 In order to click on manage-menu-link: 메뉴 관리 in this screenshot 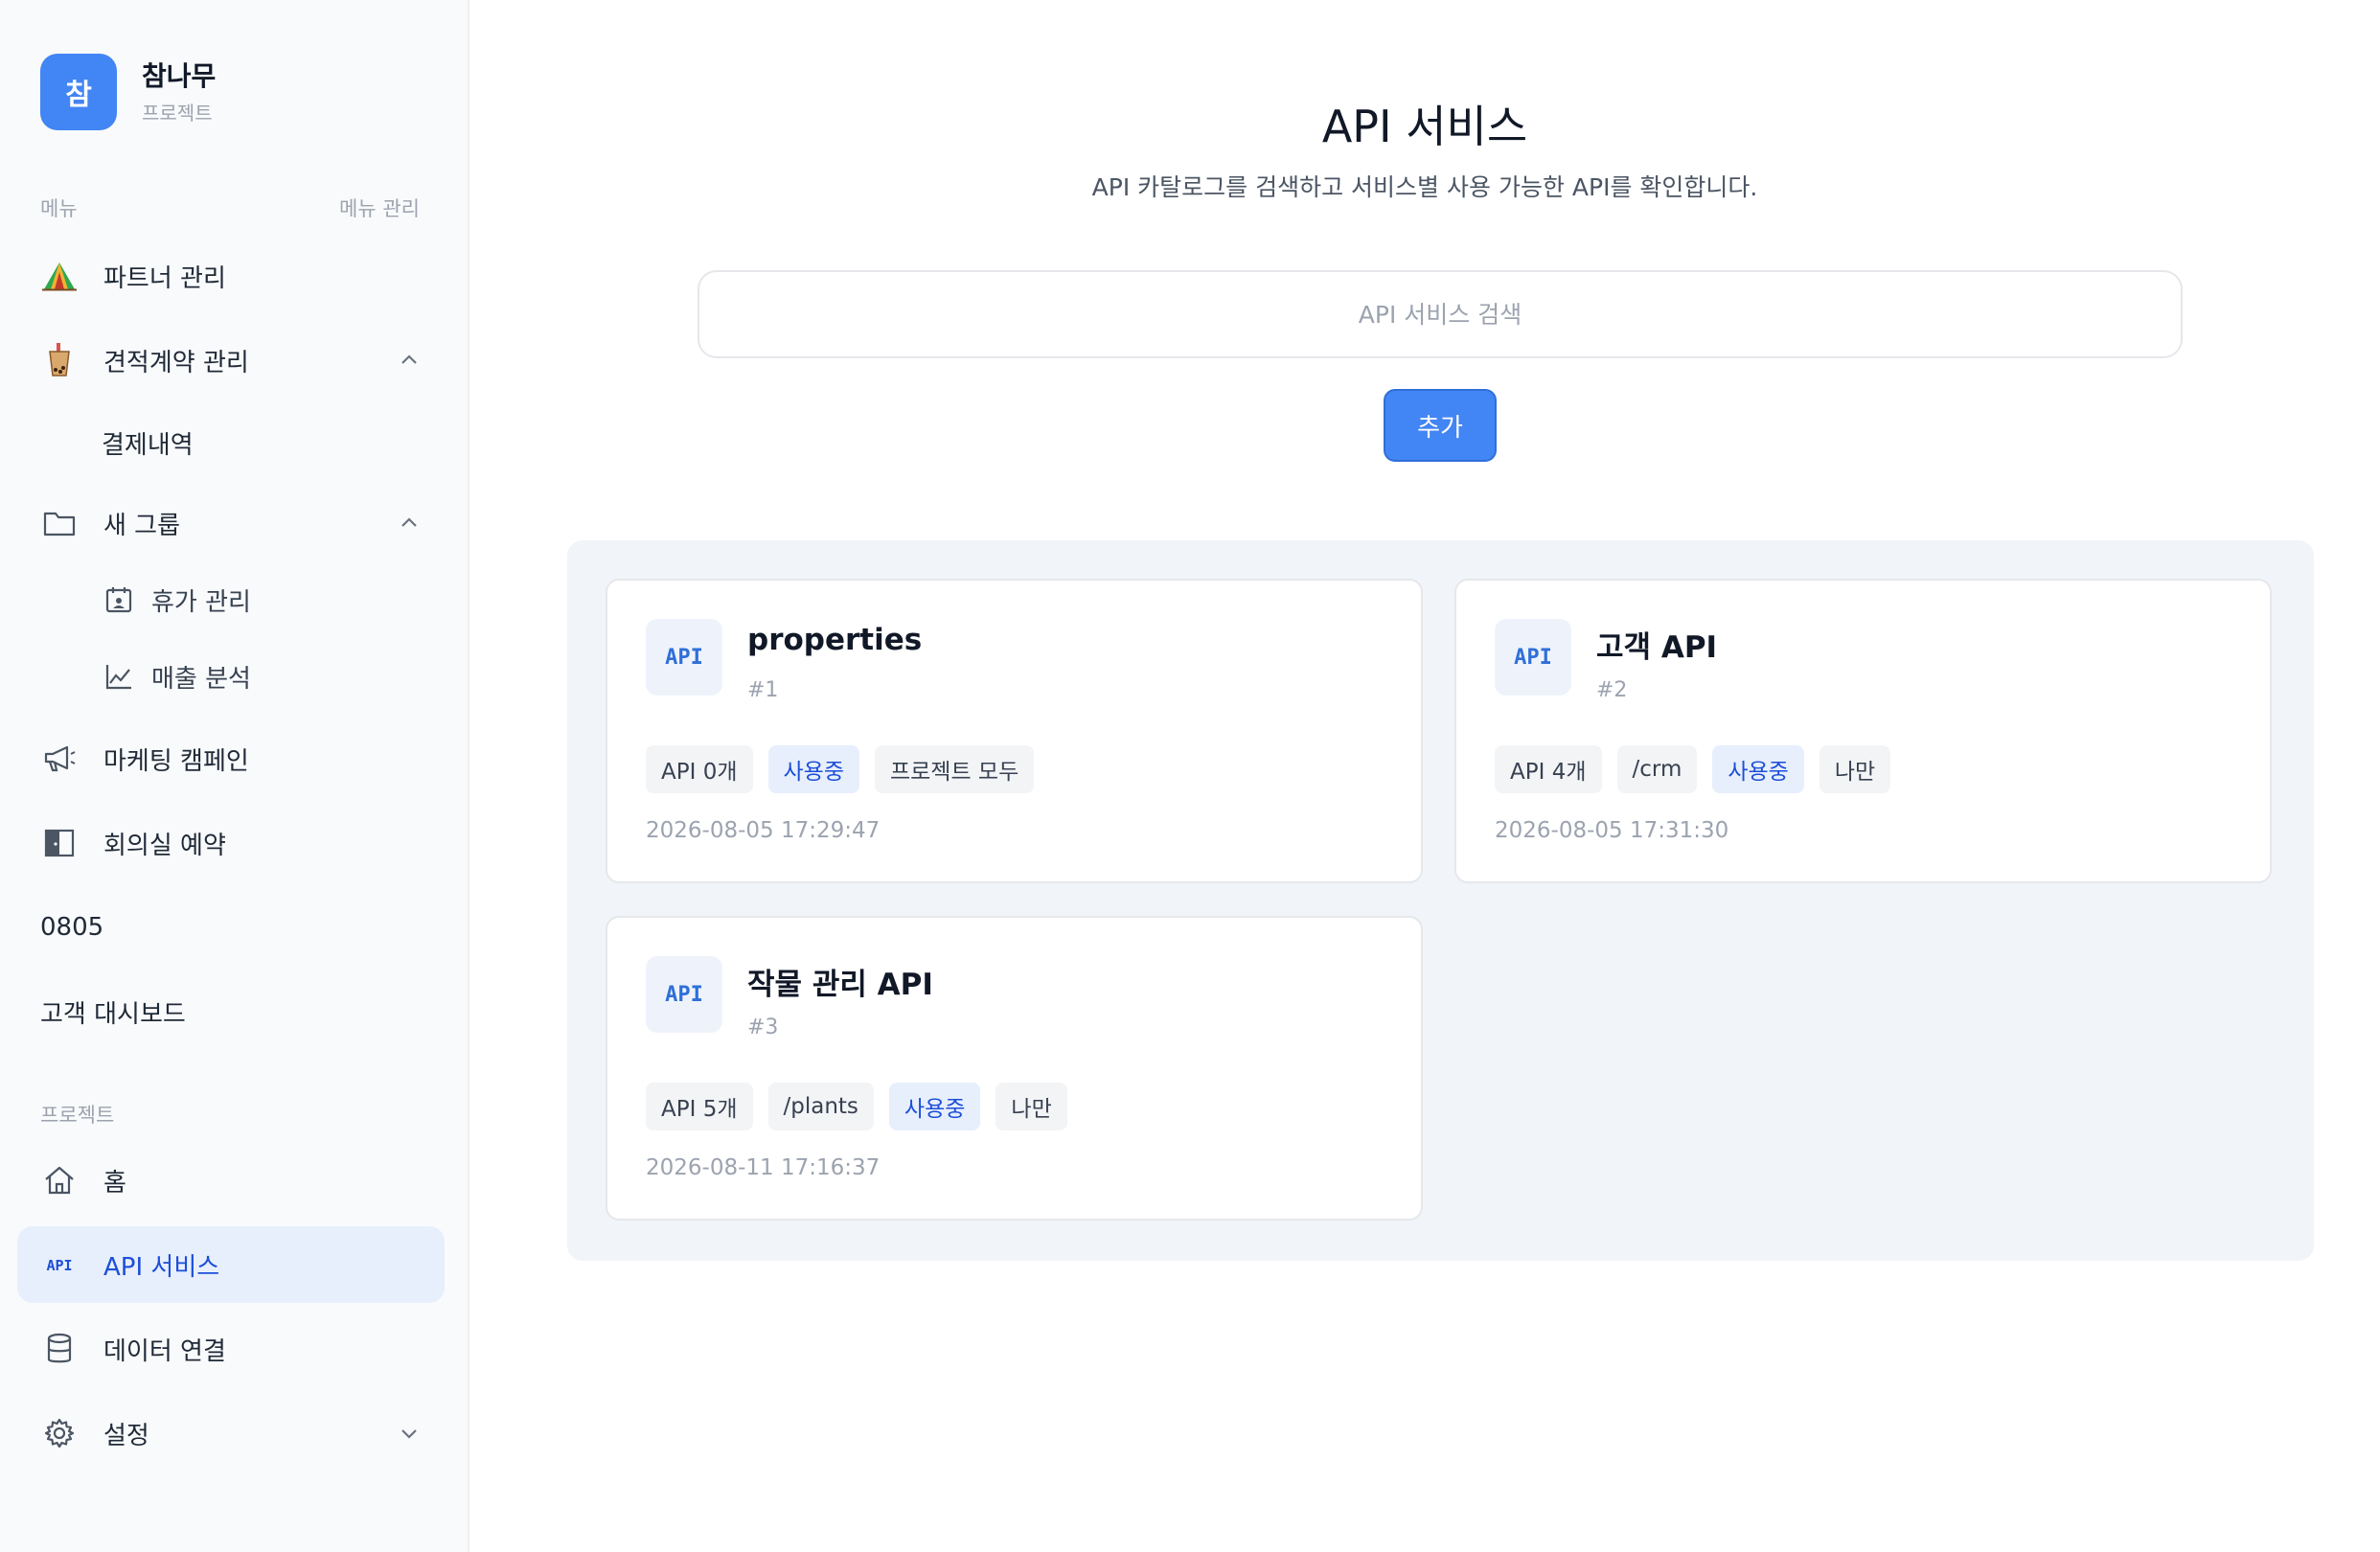, I will do `click(380, 208)`.